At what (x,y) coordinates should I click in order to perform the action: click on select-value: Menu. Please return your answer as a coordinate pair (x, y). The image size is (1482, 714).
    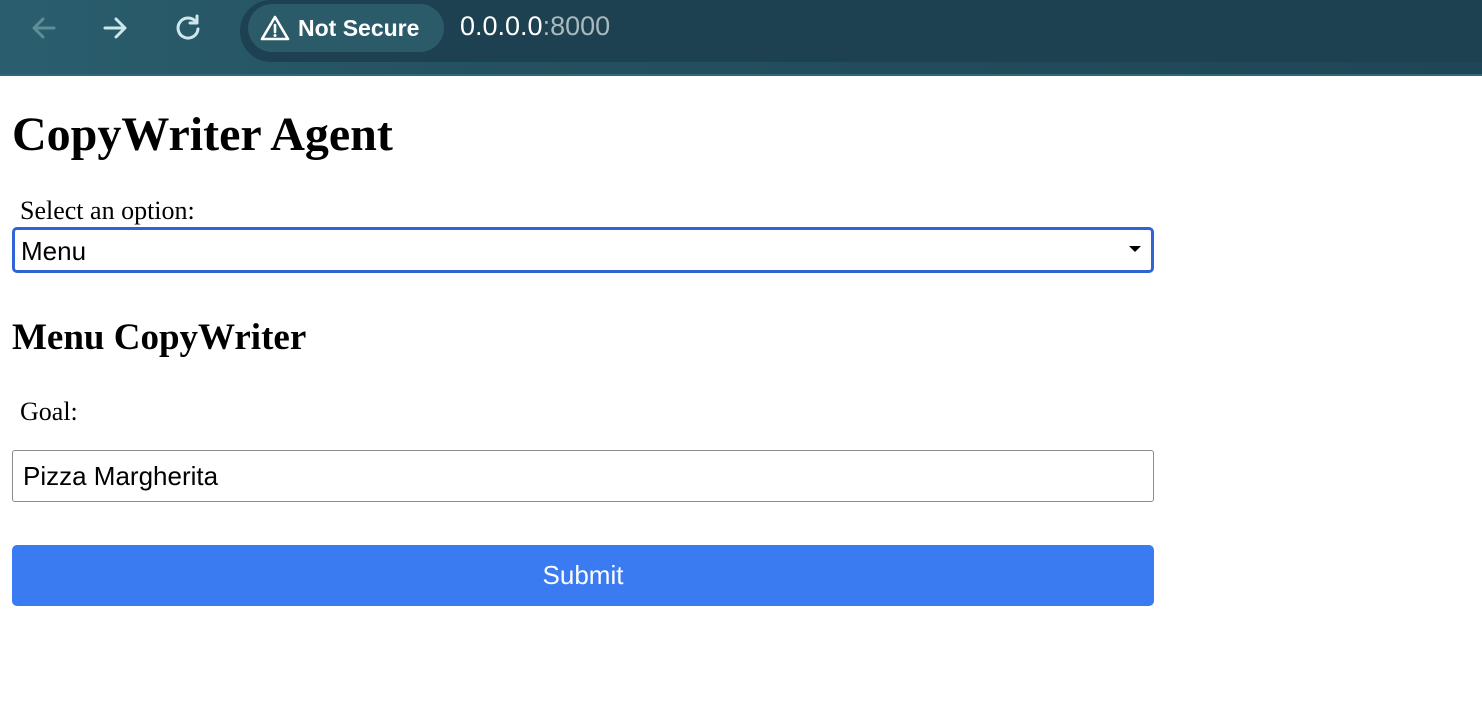
    Looking at the image, I should click on (54, 251).